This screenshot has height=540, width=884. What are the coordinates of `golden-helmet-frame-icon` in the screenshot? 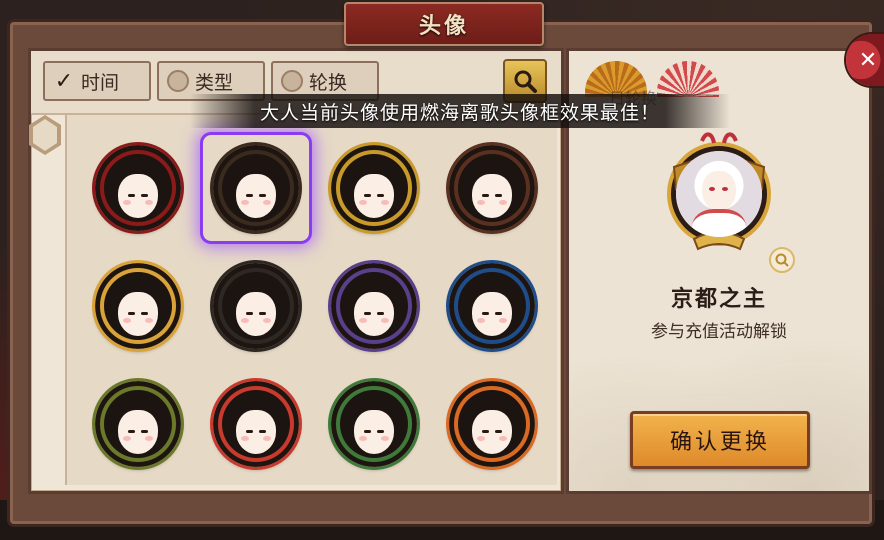 It's located at (256, 188).